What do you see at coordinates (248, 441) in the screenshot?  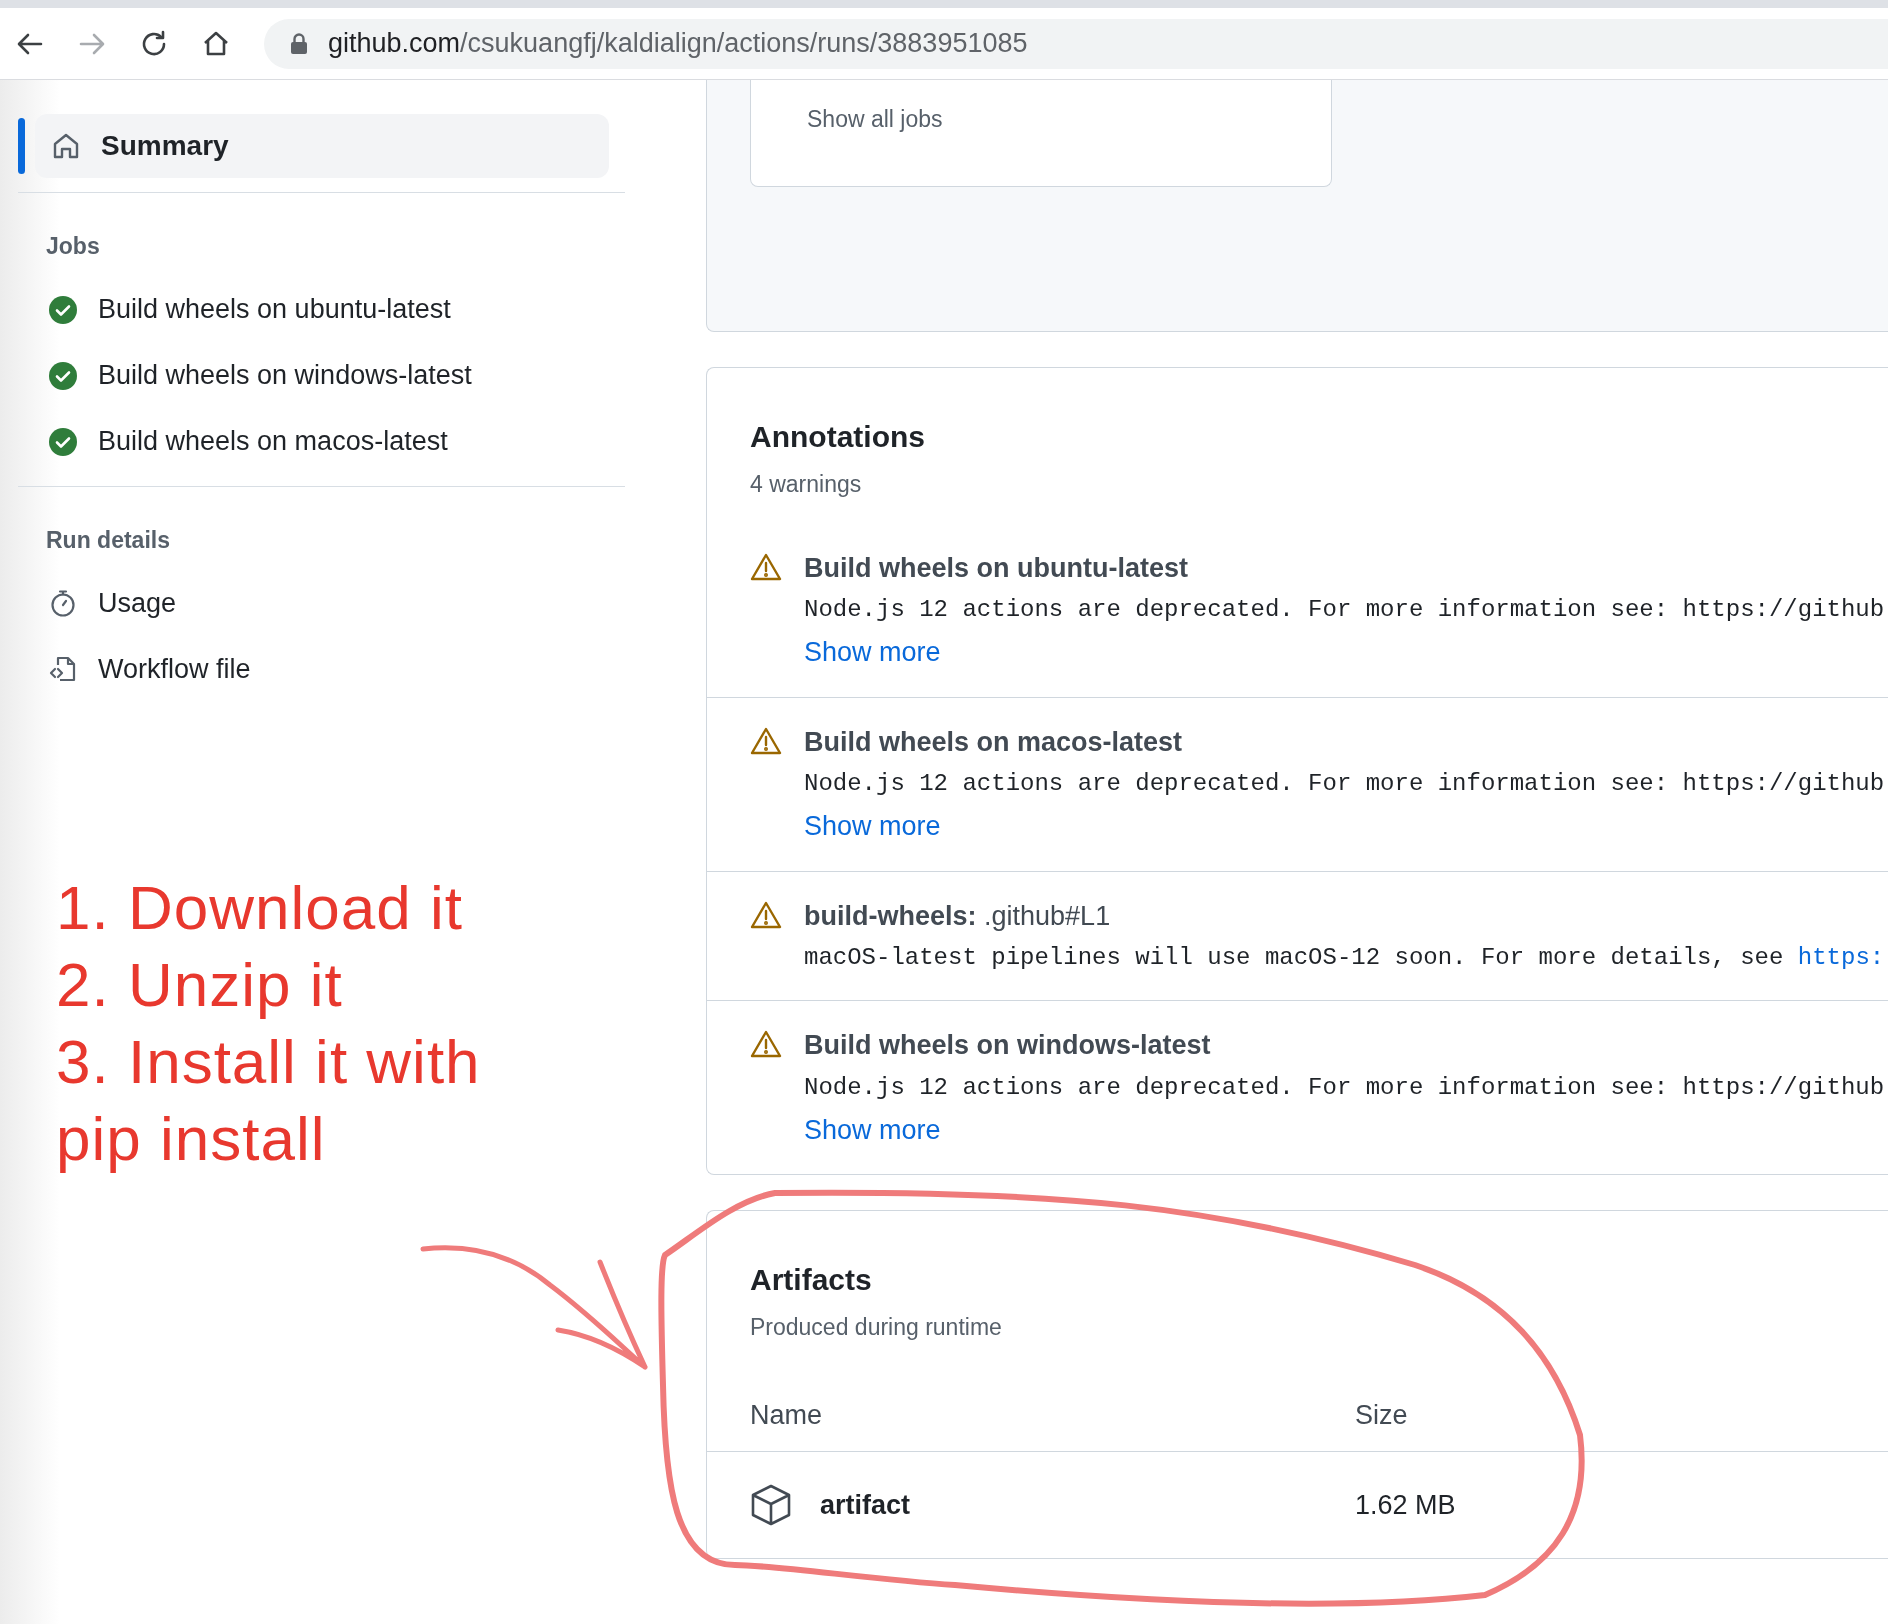 I see `job-link: Build wheels on macos-latest` at bounding box center [248, 441].